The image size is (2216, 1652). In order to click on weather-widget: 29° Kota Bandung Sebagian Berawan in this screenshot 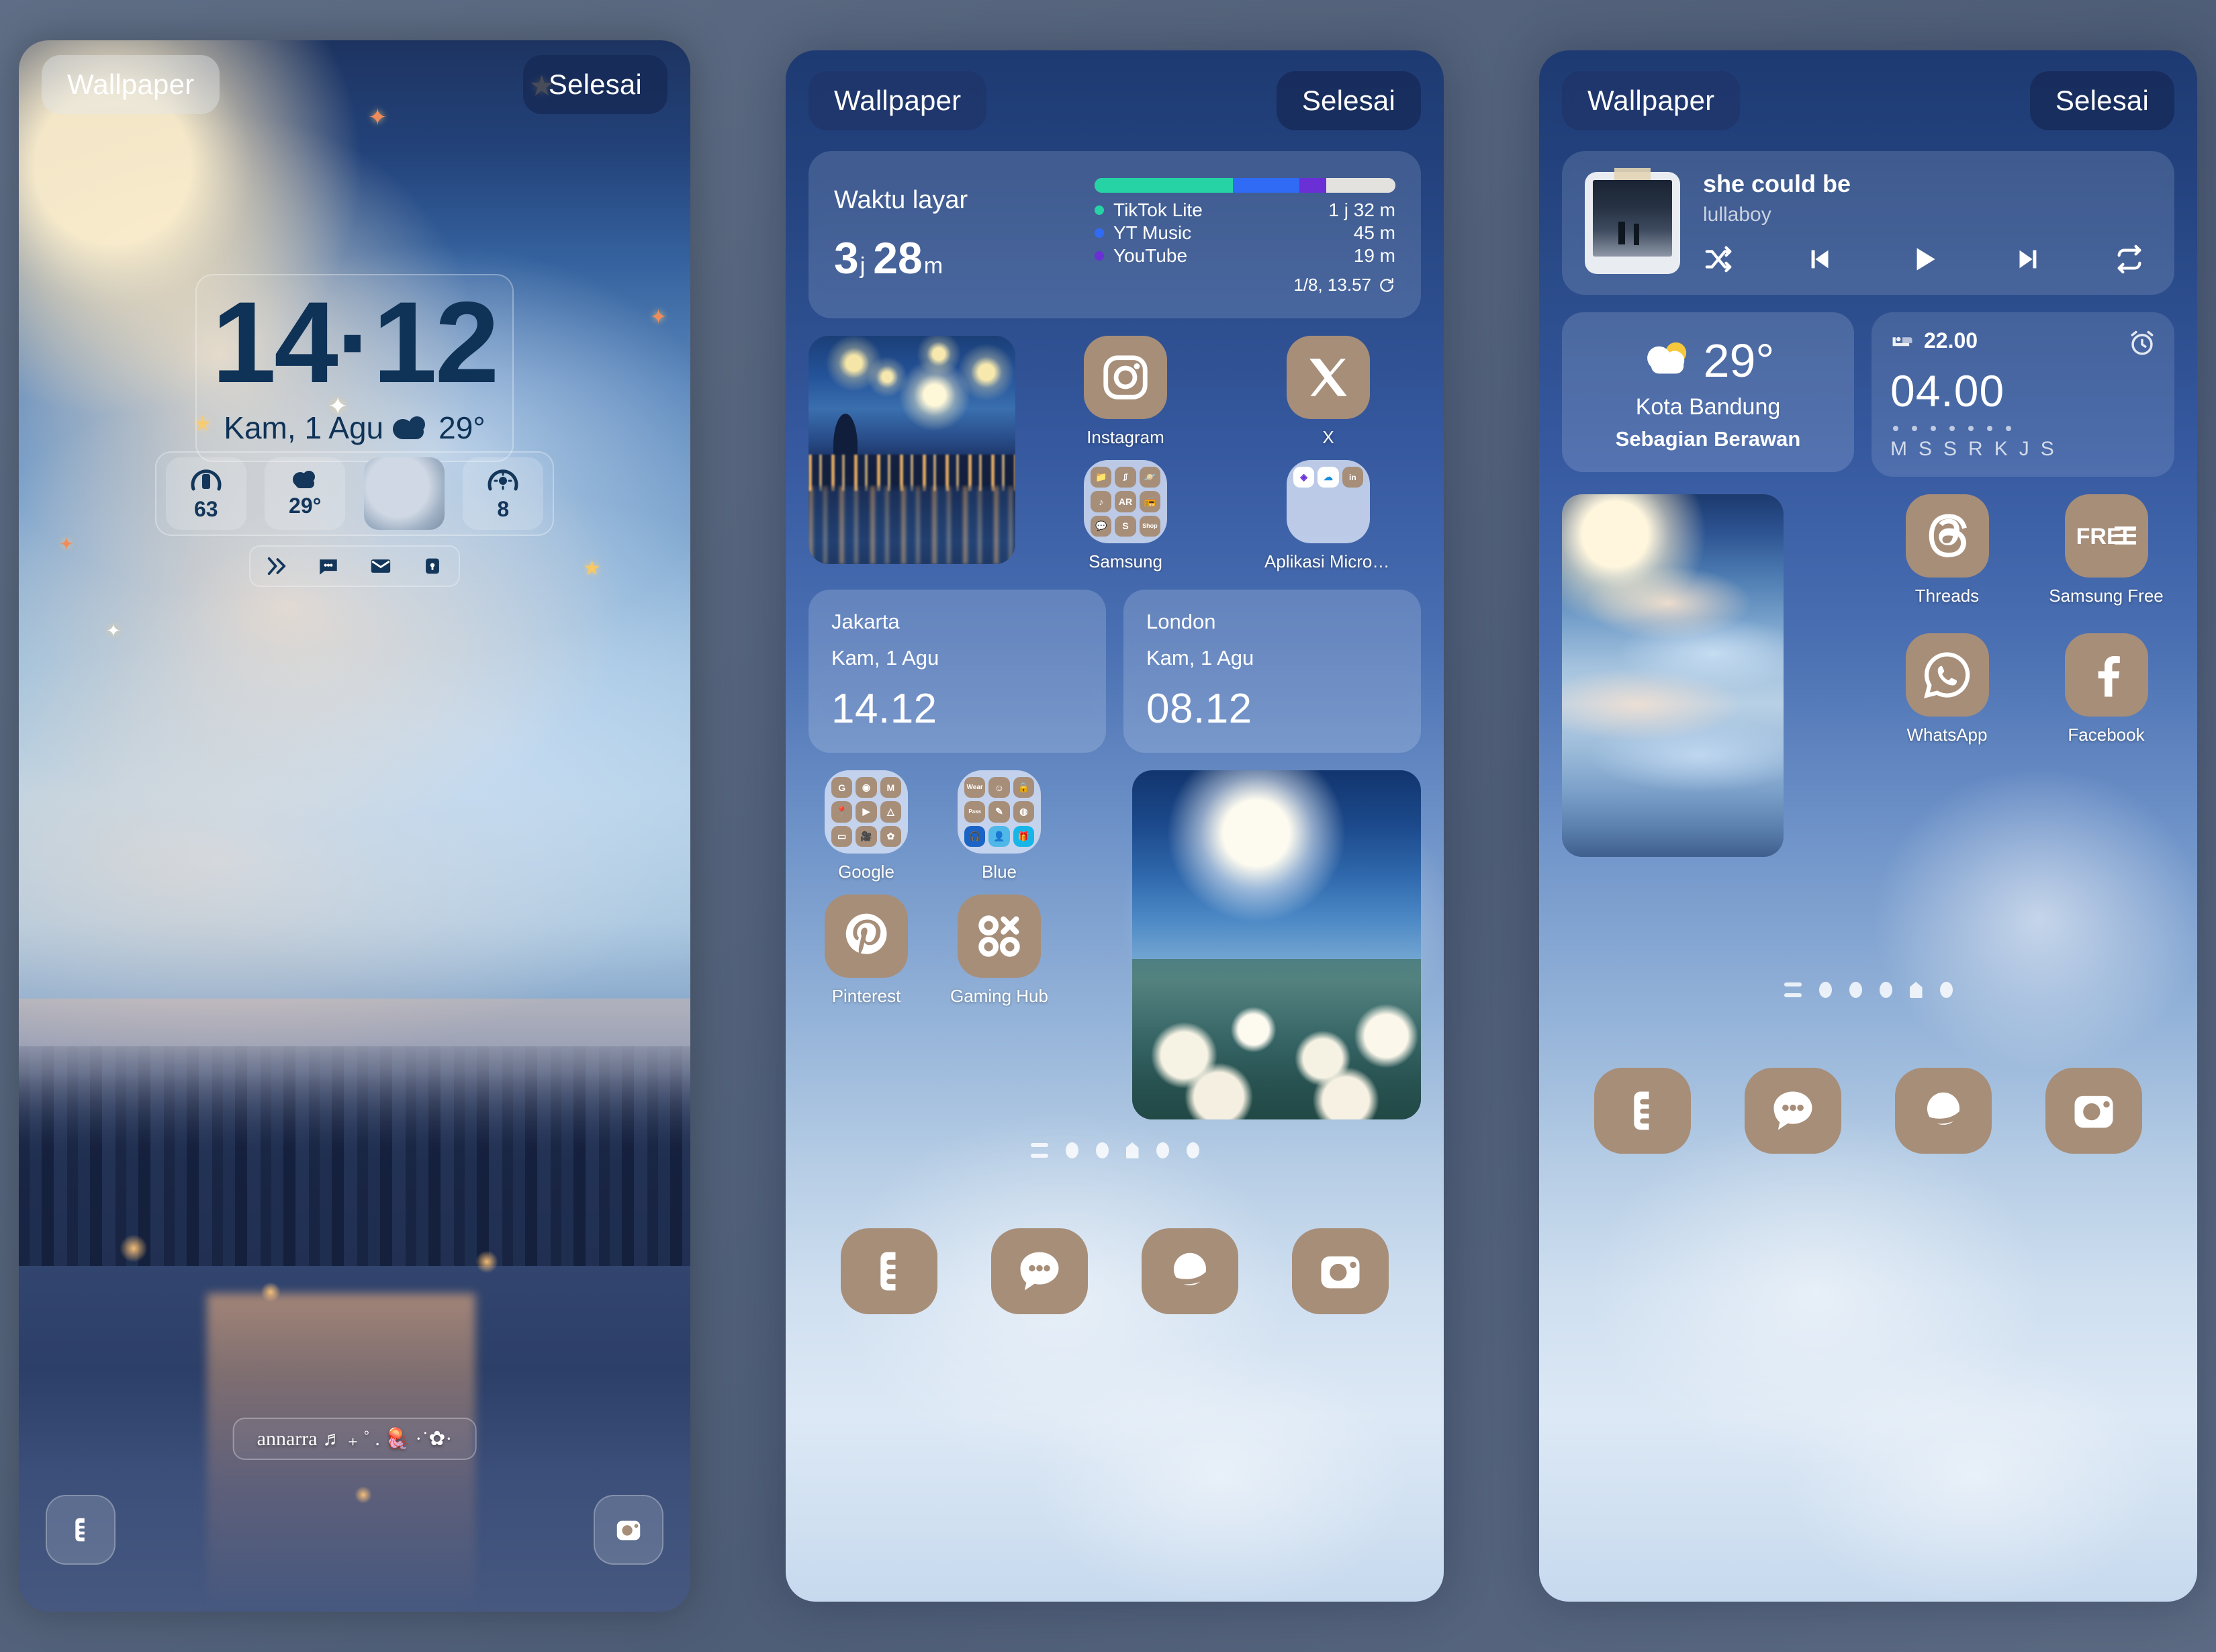, I will do `click(1708, 392)`.